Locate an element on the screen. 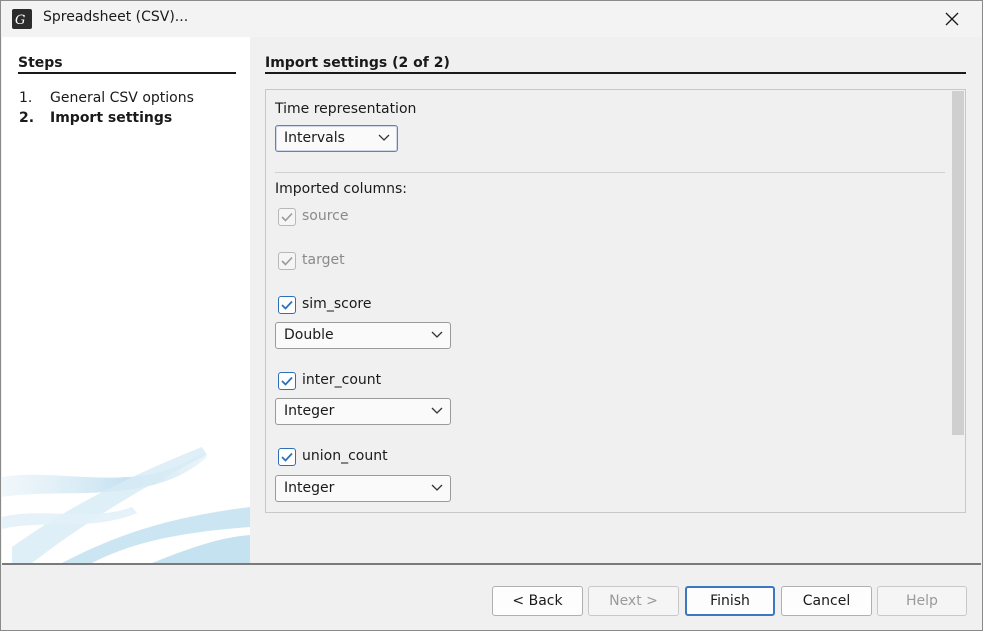  sim-score-checkbox is located at coordinates (287, 305).